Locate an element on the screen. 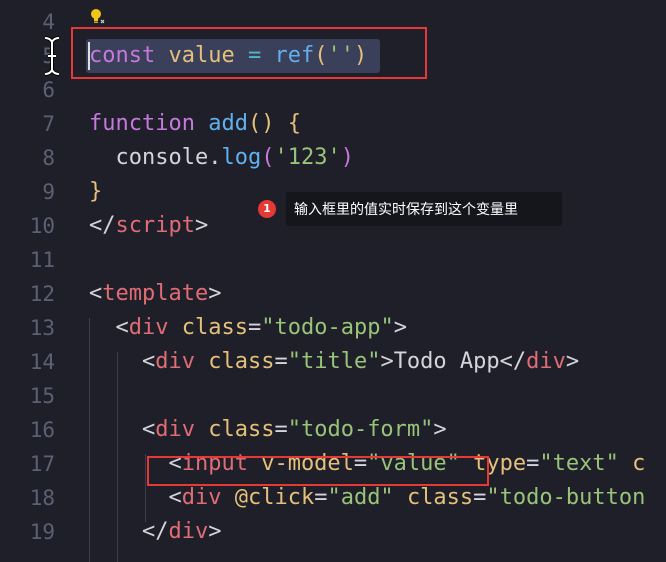 The image size is (666, 562). line-number: 17 is located at coordinates (42, 464).